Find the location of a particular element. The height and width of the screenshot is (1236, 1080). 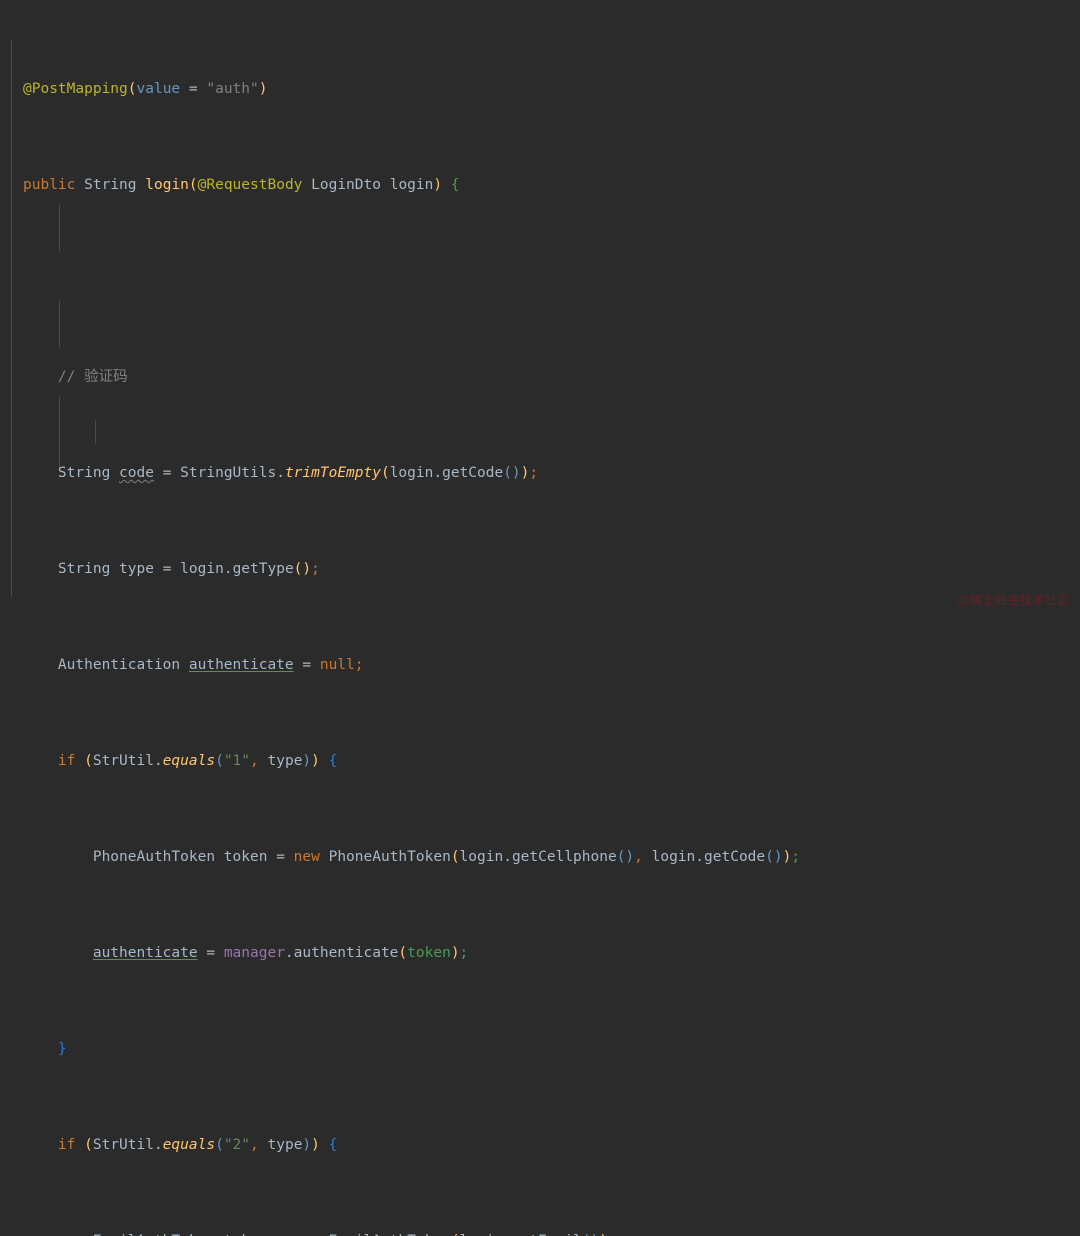

method-authenticate: authenticate is located at coordinates (346, 953).